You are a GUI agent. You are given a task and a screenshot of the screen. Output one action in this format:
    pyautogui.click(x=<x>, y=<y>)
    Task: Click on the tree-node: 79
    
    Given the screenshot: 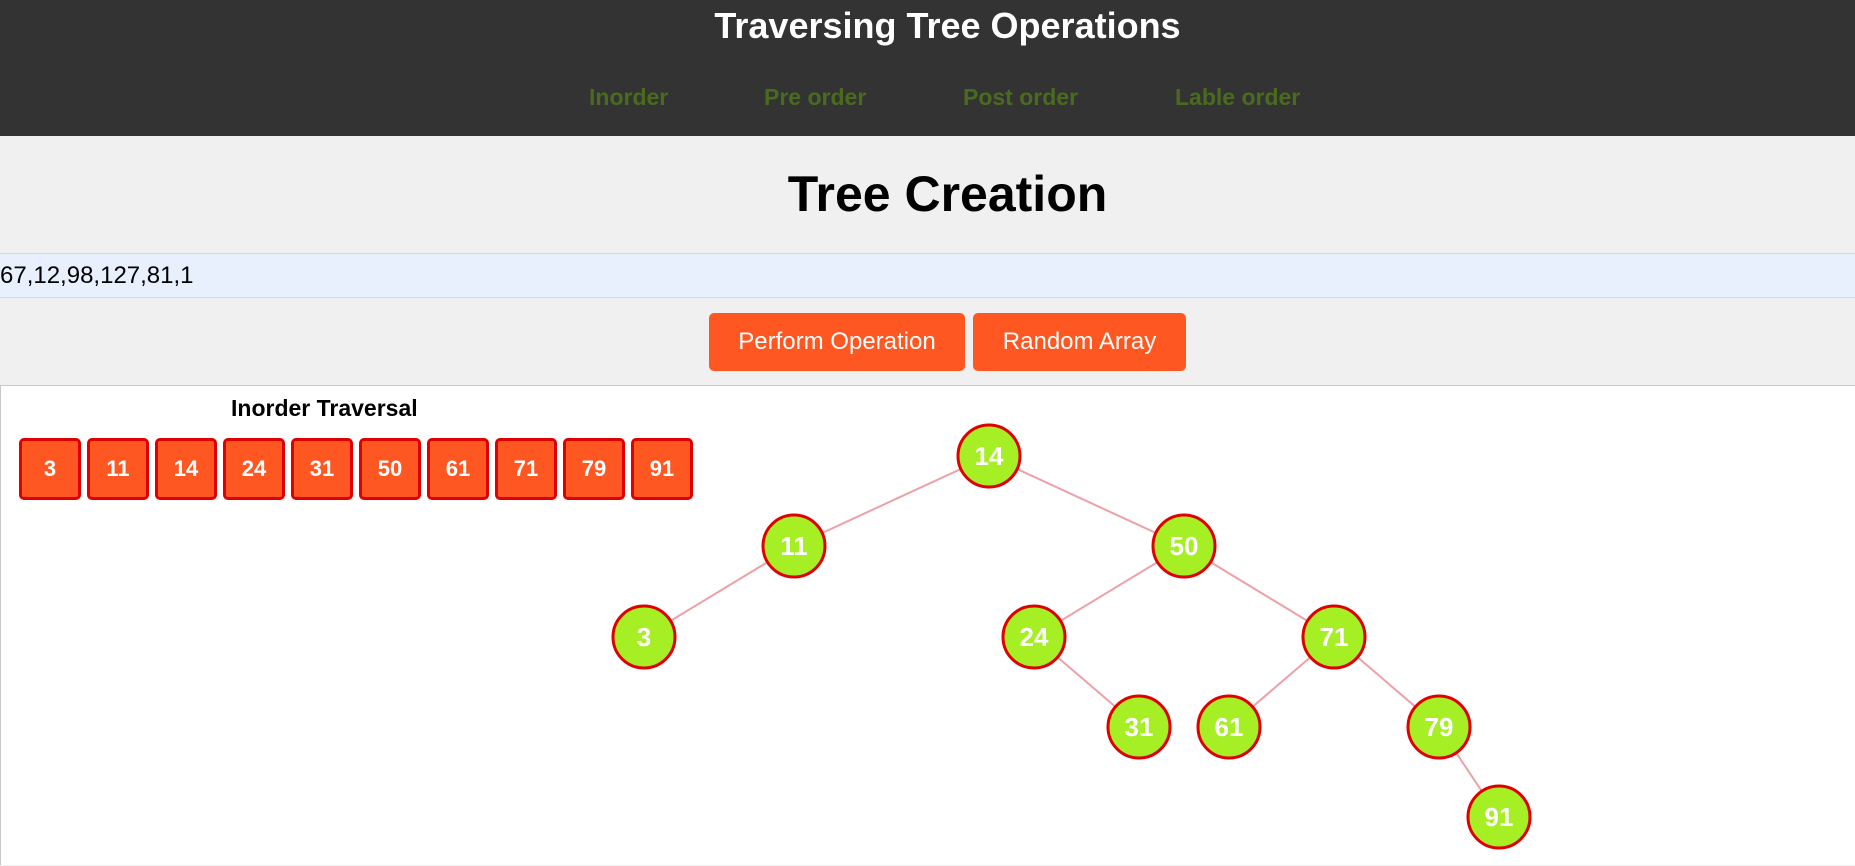 What is the action you would take?
    pyautogui.click(x=1439, y=727)
    